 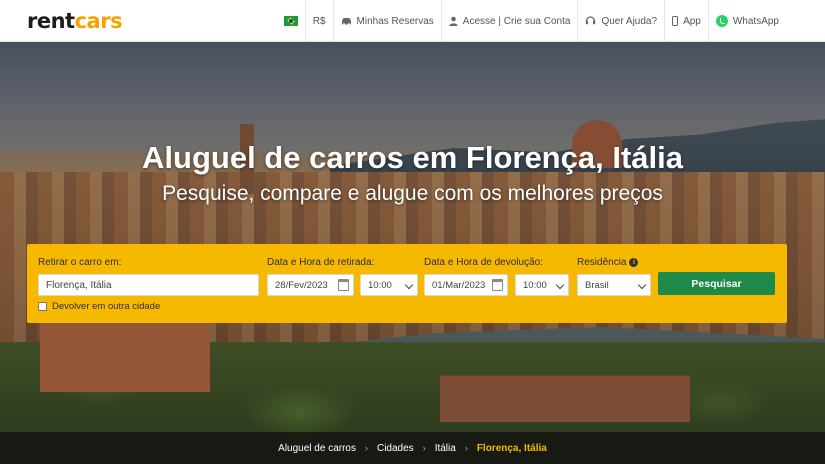 What do you see at coordinates (675, 21) in the screenshot?
I see `phone-icon` at bounding box center [675, 21].